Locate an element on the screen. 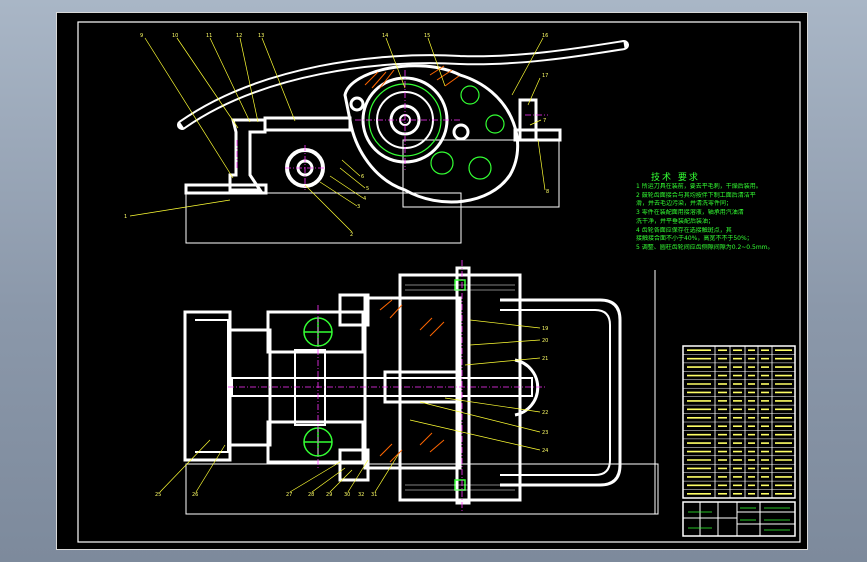 The height and width of the screenshot is (562, 867). callout-label: 28 is located at coordinates (311, 495).